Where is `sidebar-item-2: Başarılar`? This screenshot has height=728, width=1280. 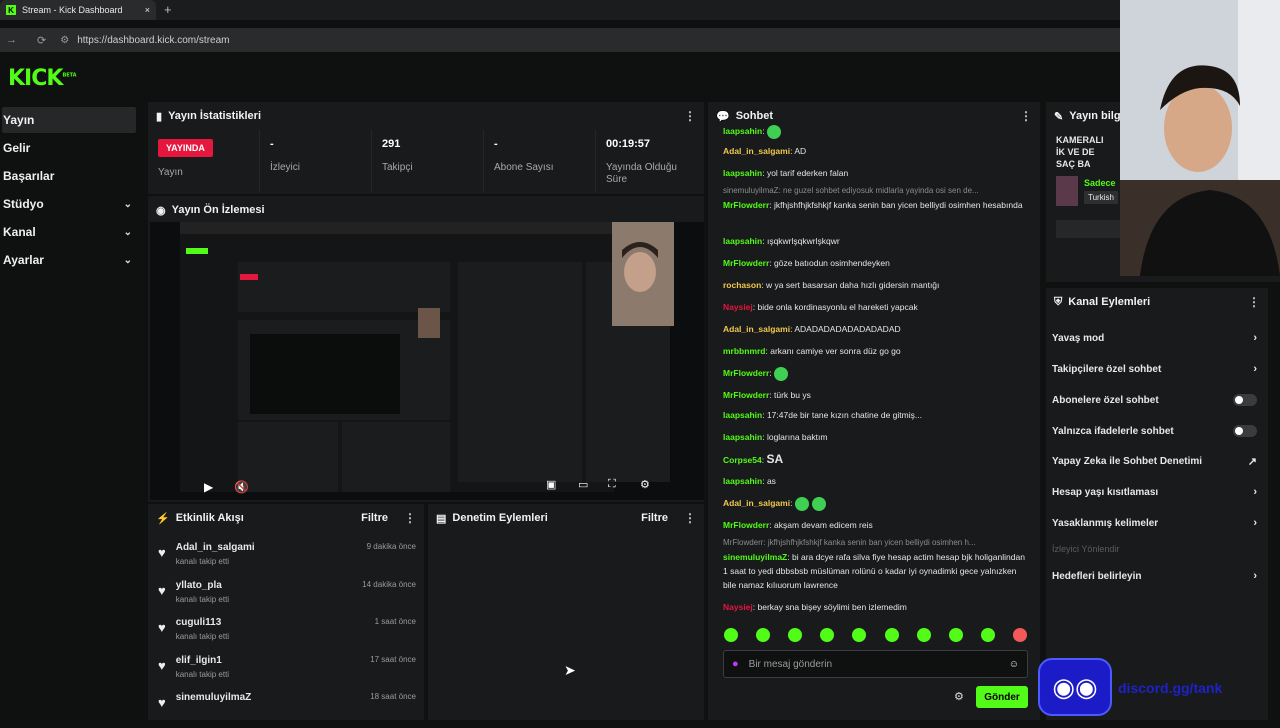 sidebar-item-2: Başarılar is located at coordinates (69, 176).